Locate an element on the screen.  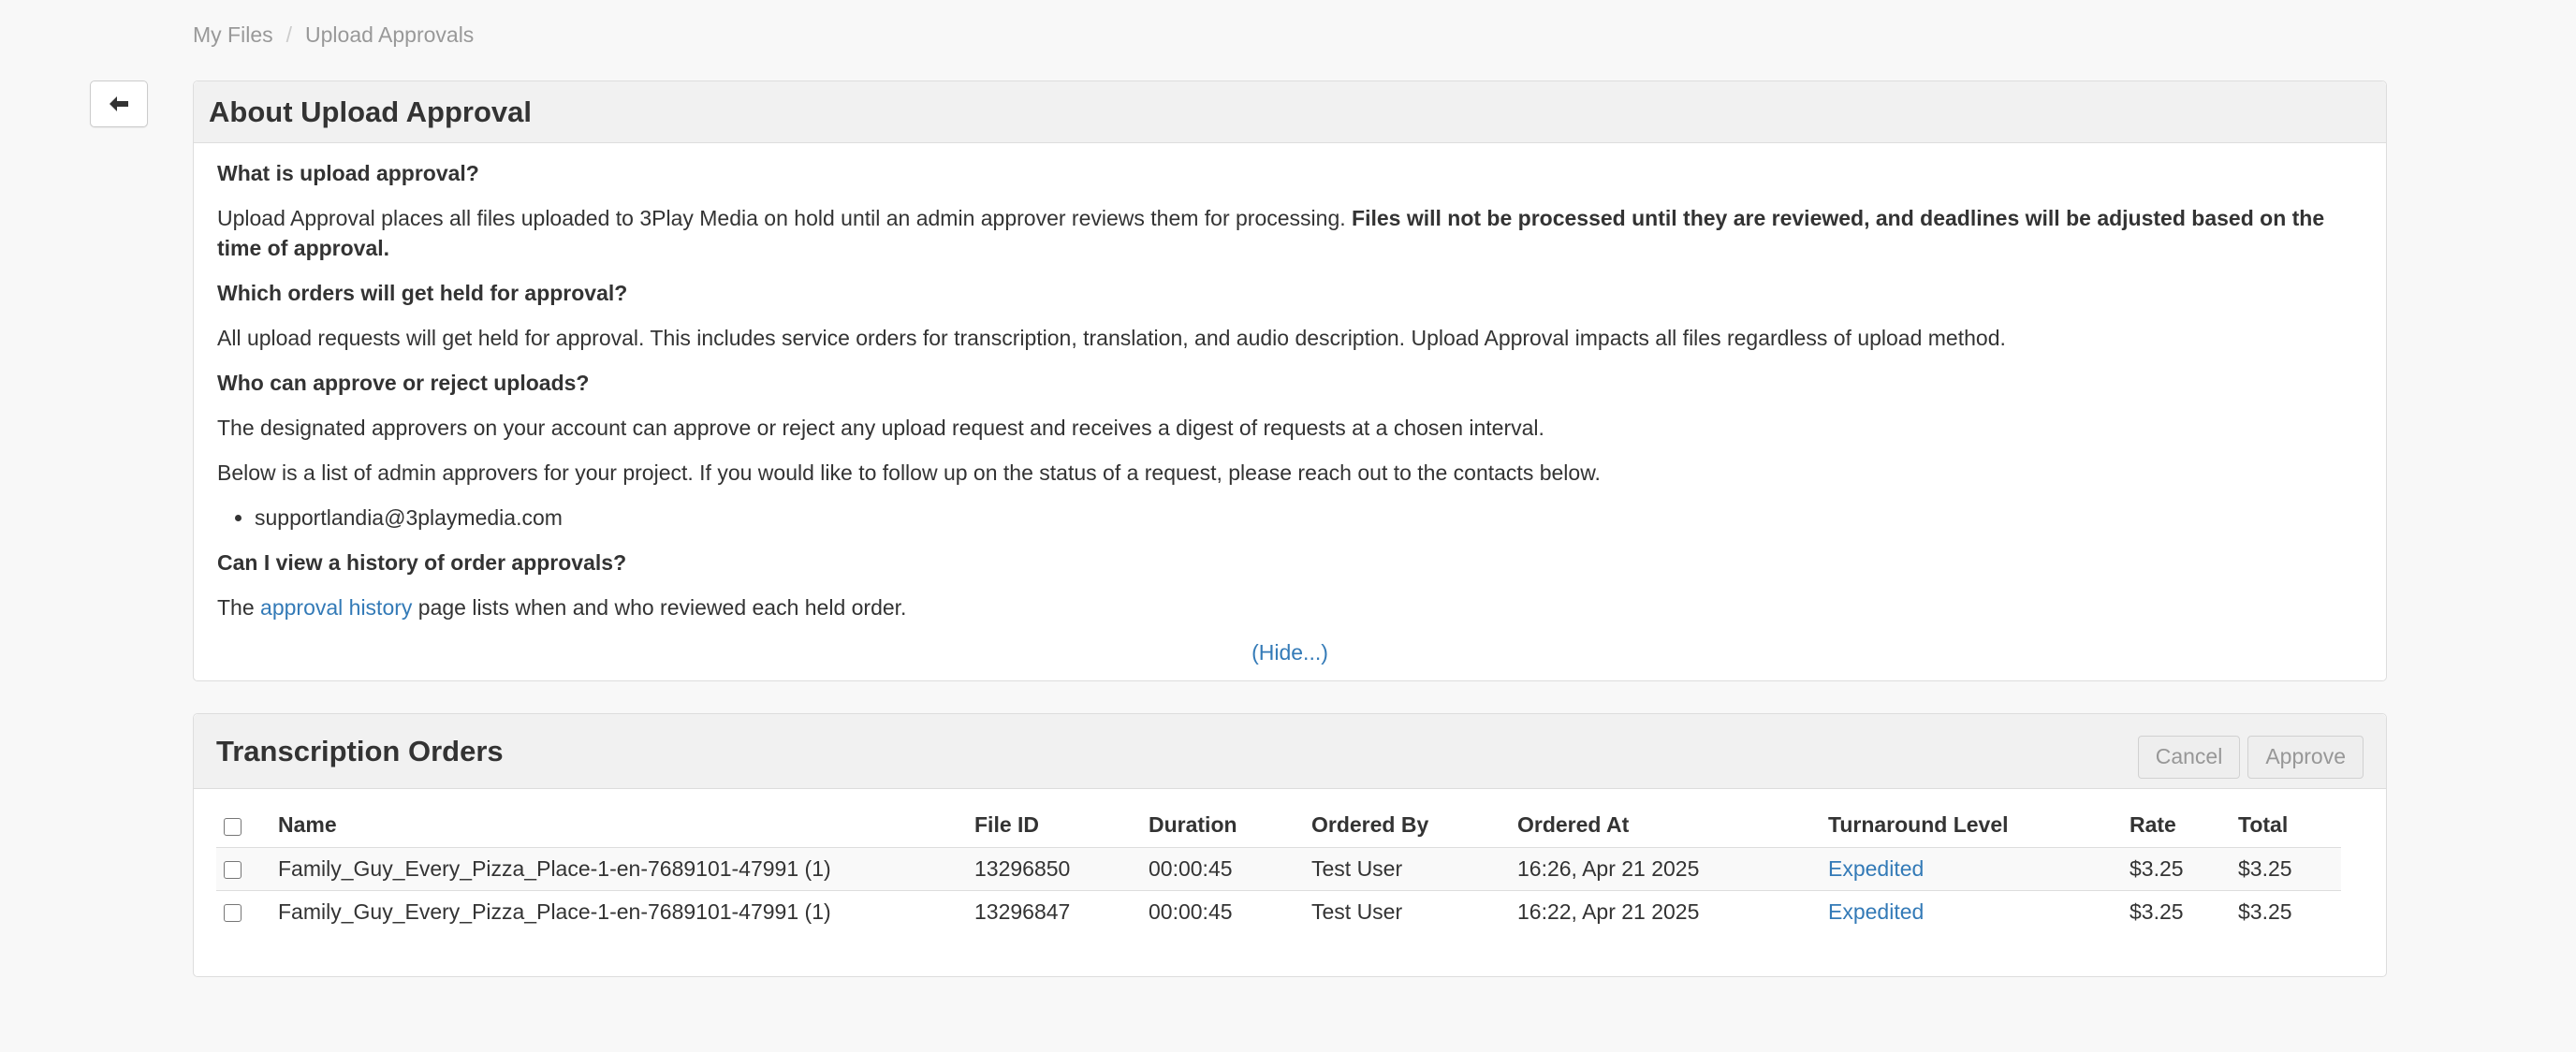
column-header-total: Total is located at coordinates (2263, 825).